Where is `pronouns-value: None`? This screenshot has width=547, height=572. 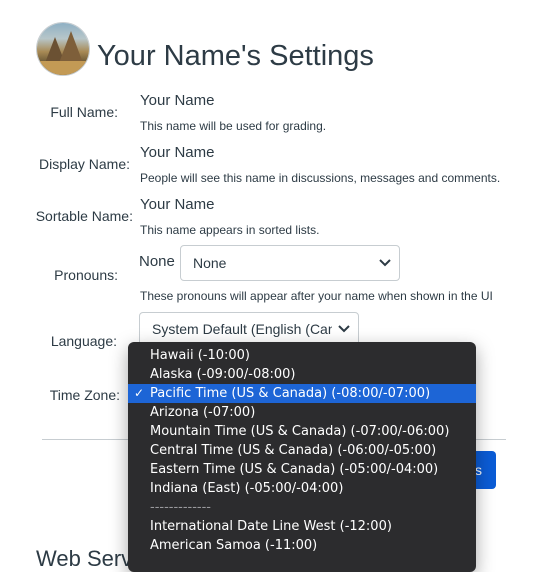 pronouns-value: None is located at coordinates (157, 261).